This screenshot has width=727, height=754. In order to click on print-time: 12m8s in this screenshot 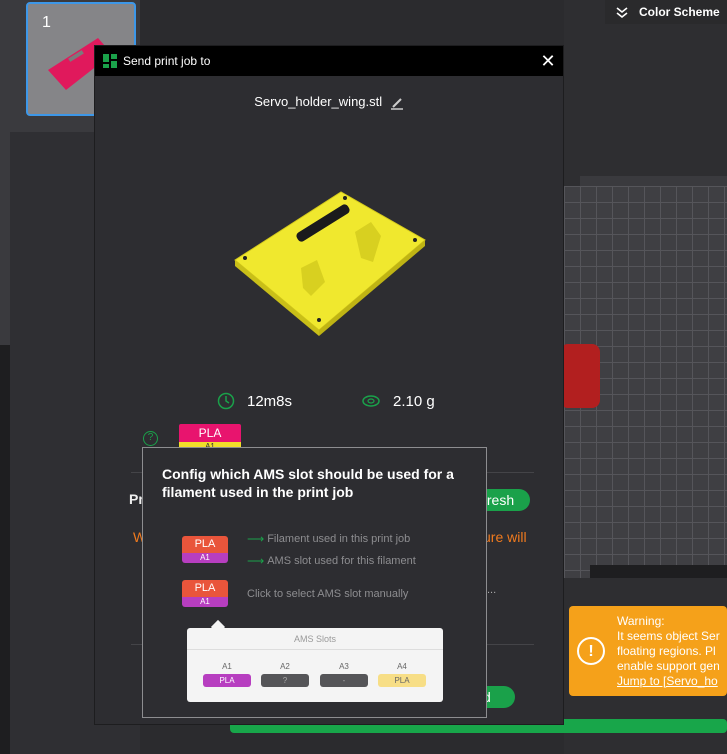, I will do `click(254, 401)`.